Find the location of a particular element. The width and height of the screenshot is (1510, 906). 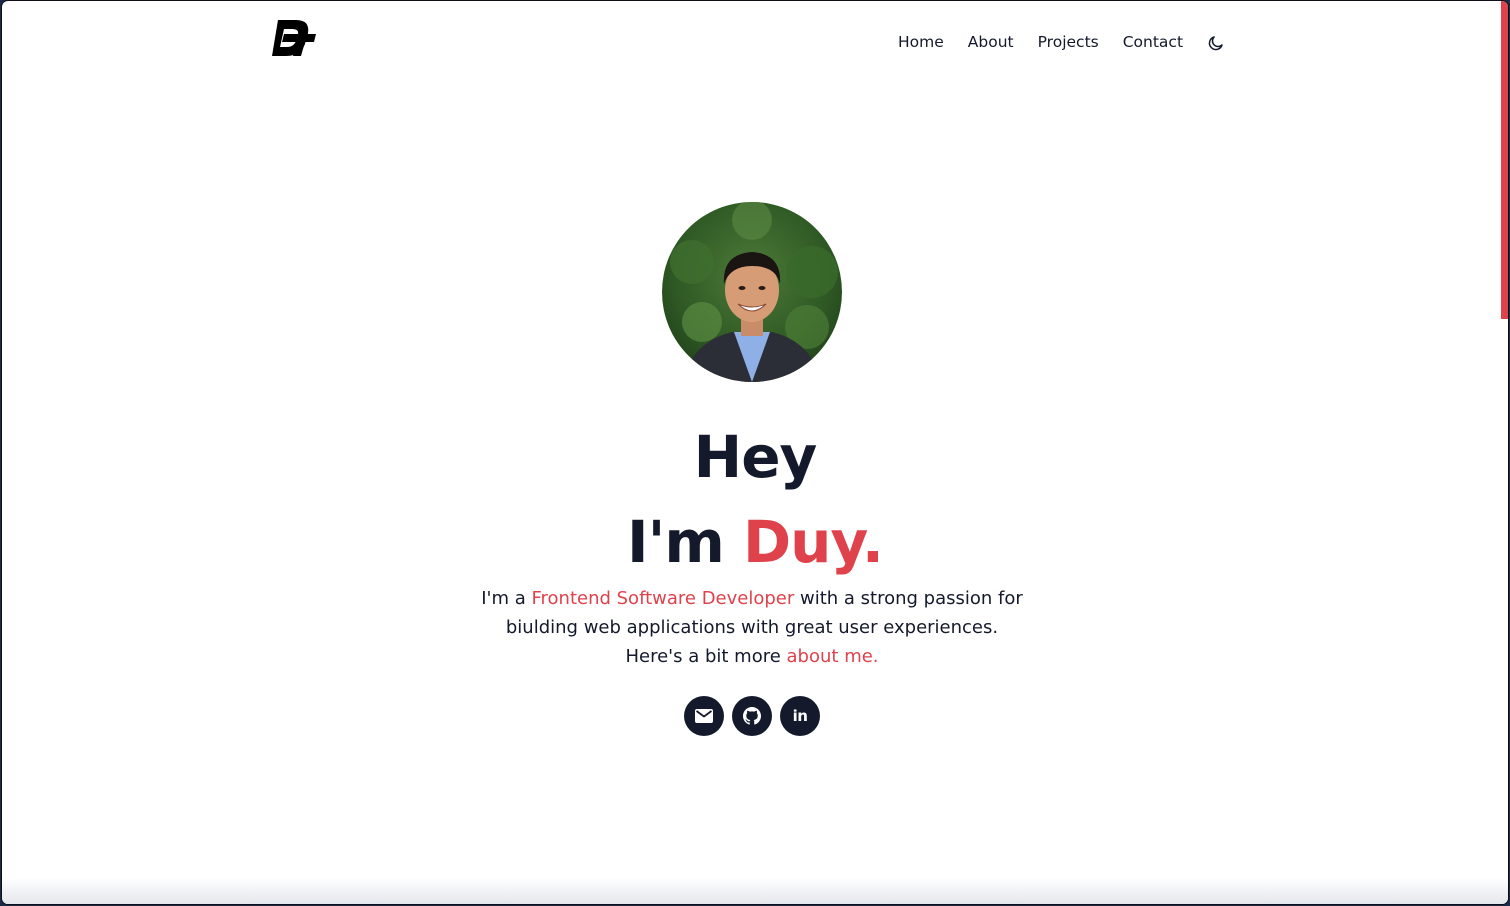

mail-icon is located at coordinates (704, 716).